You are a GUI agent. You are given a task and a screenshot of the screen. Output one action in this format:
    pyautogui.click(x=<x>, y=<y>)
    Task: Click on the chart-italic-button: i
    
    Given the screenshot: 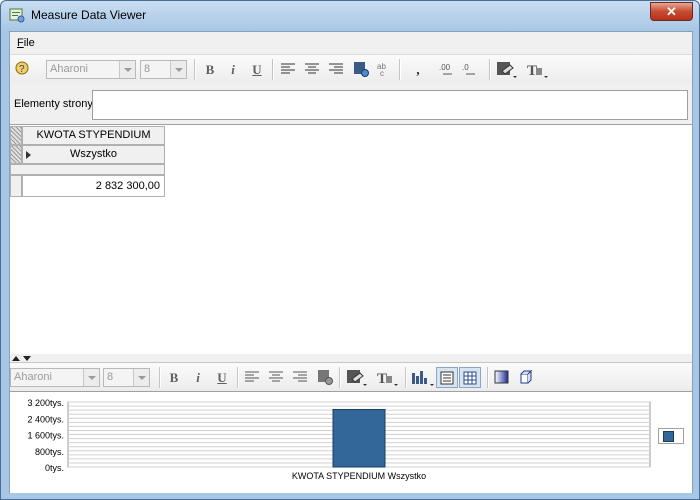 What is the action you would take?
    pyautogui.click(x=198, y=377)
    